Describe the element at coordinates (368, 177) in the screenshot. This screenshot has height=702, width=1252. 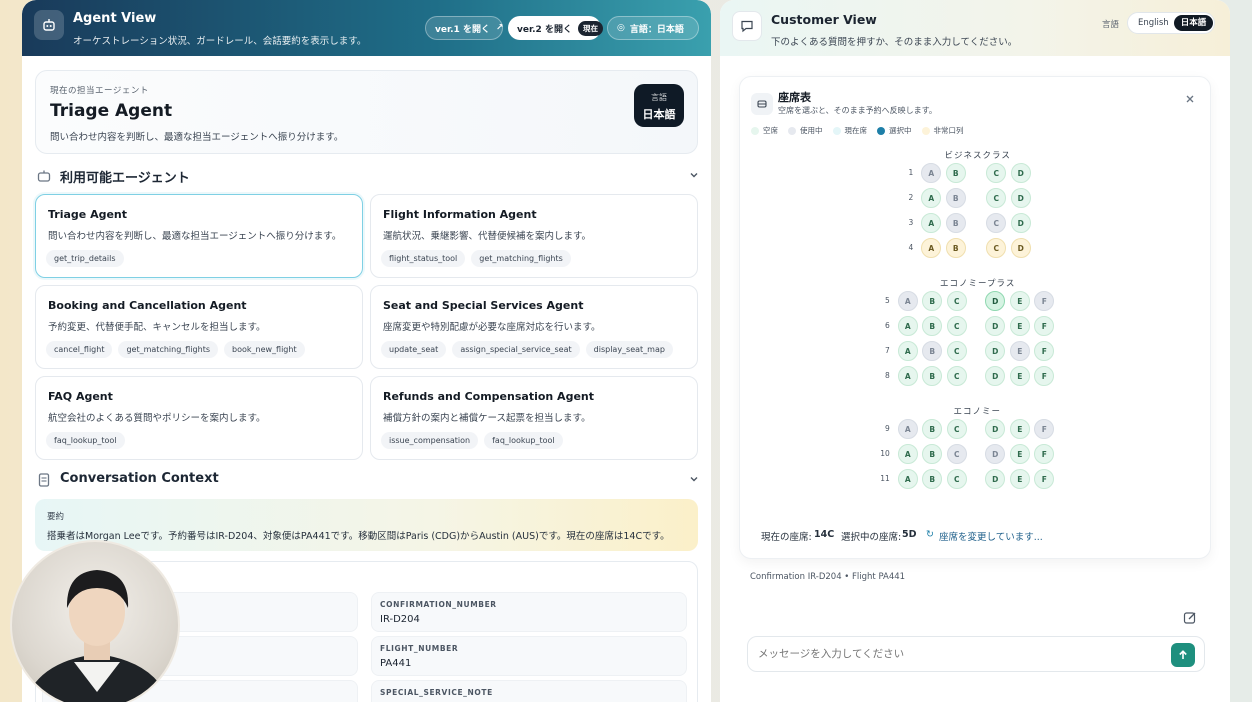
I see `agents-section-header: 利用可能エージェント` at that location.